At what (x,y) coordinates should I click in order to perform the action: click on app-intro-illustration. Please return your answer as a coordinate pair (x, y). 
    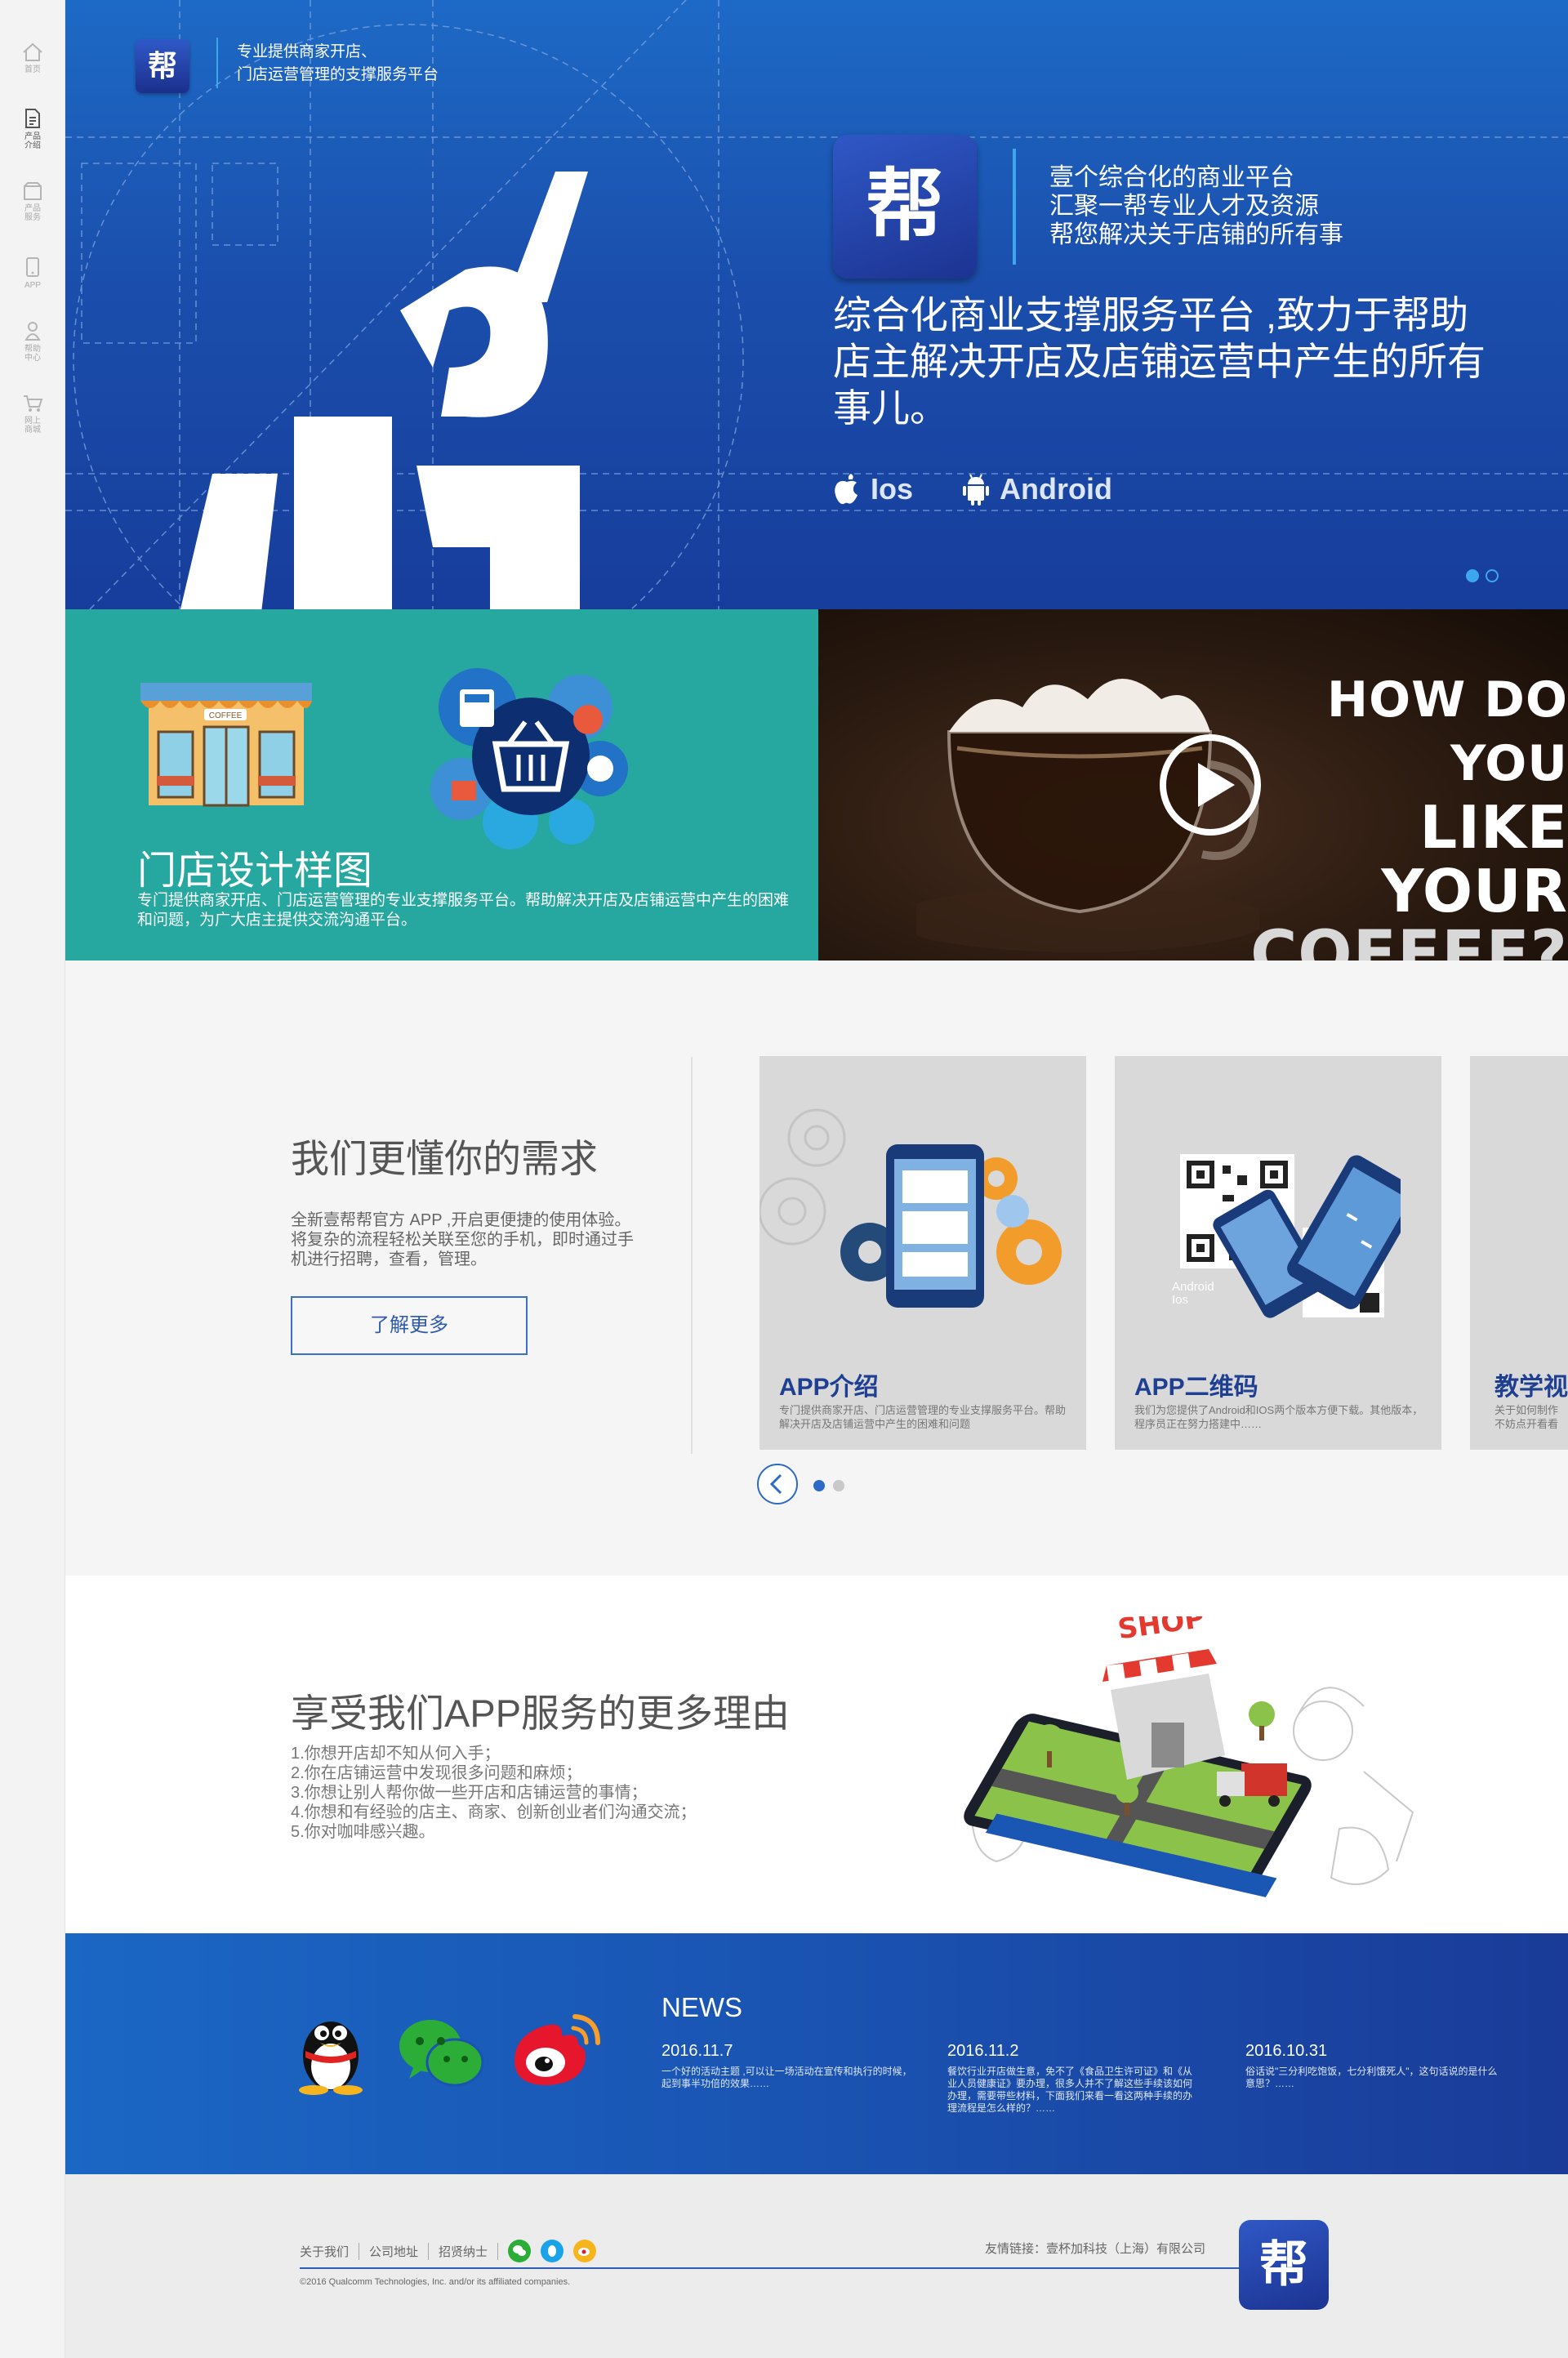
    Looking at the image, I should click on (911, 1208).